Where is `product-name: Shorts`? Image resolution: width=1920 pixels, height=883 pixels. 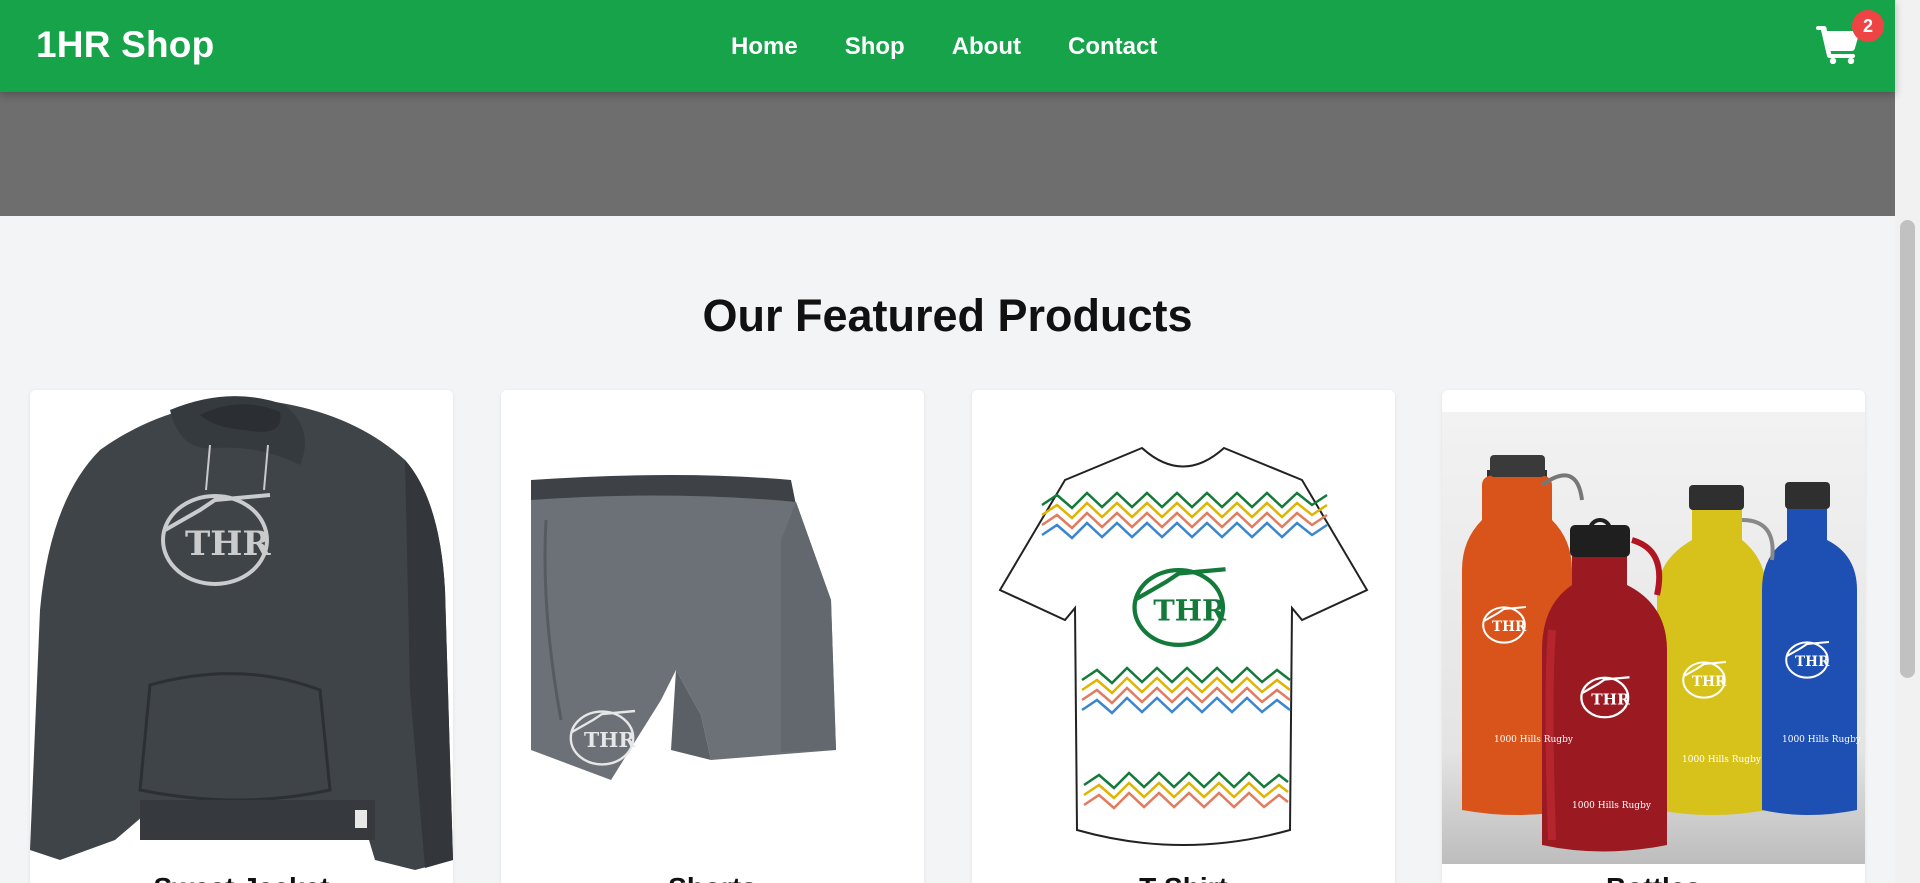
product-name: Shorts is located at coordinates (712, 877).